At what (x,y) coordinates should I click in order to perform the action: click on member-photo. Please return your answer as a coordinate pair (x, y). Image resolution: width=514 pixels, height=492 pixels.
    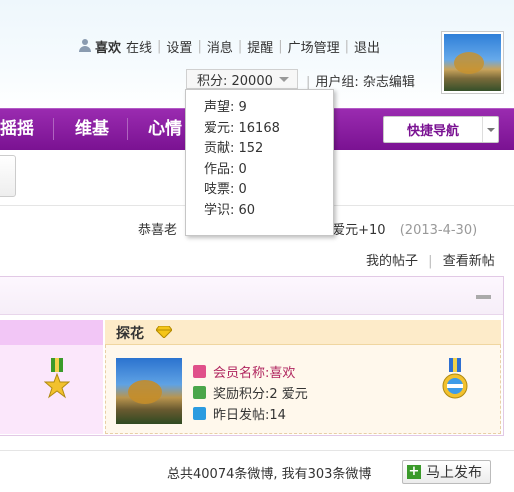
    Looking at the image, I should click on (149, 391).